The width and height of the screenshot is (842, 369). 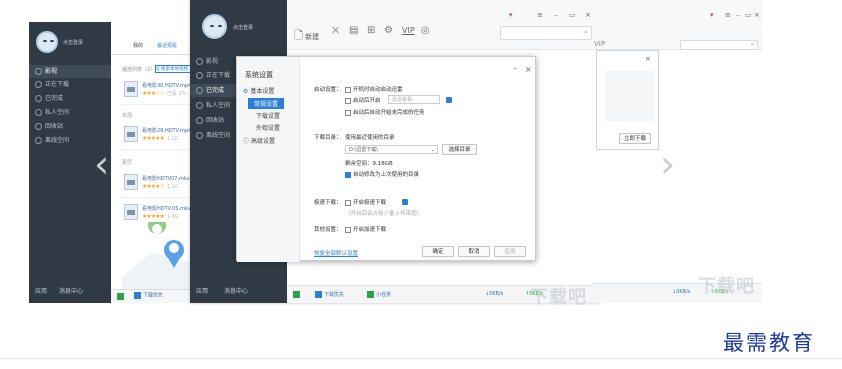 I want to click on file-name: 看电影29.HDTV.mp4, so click(x=167, y=131).